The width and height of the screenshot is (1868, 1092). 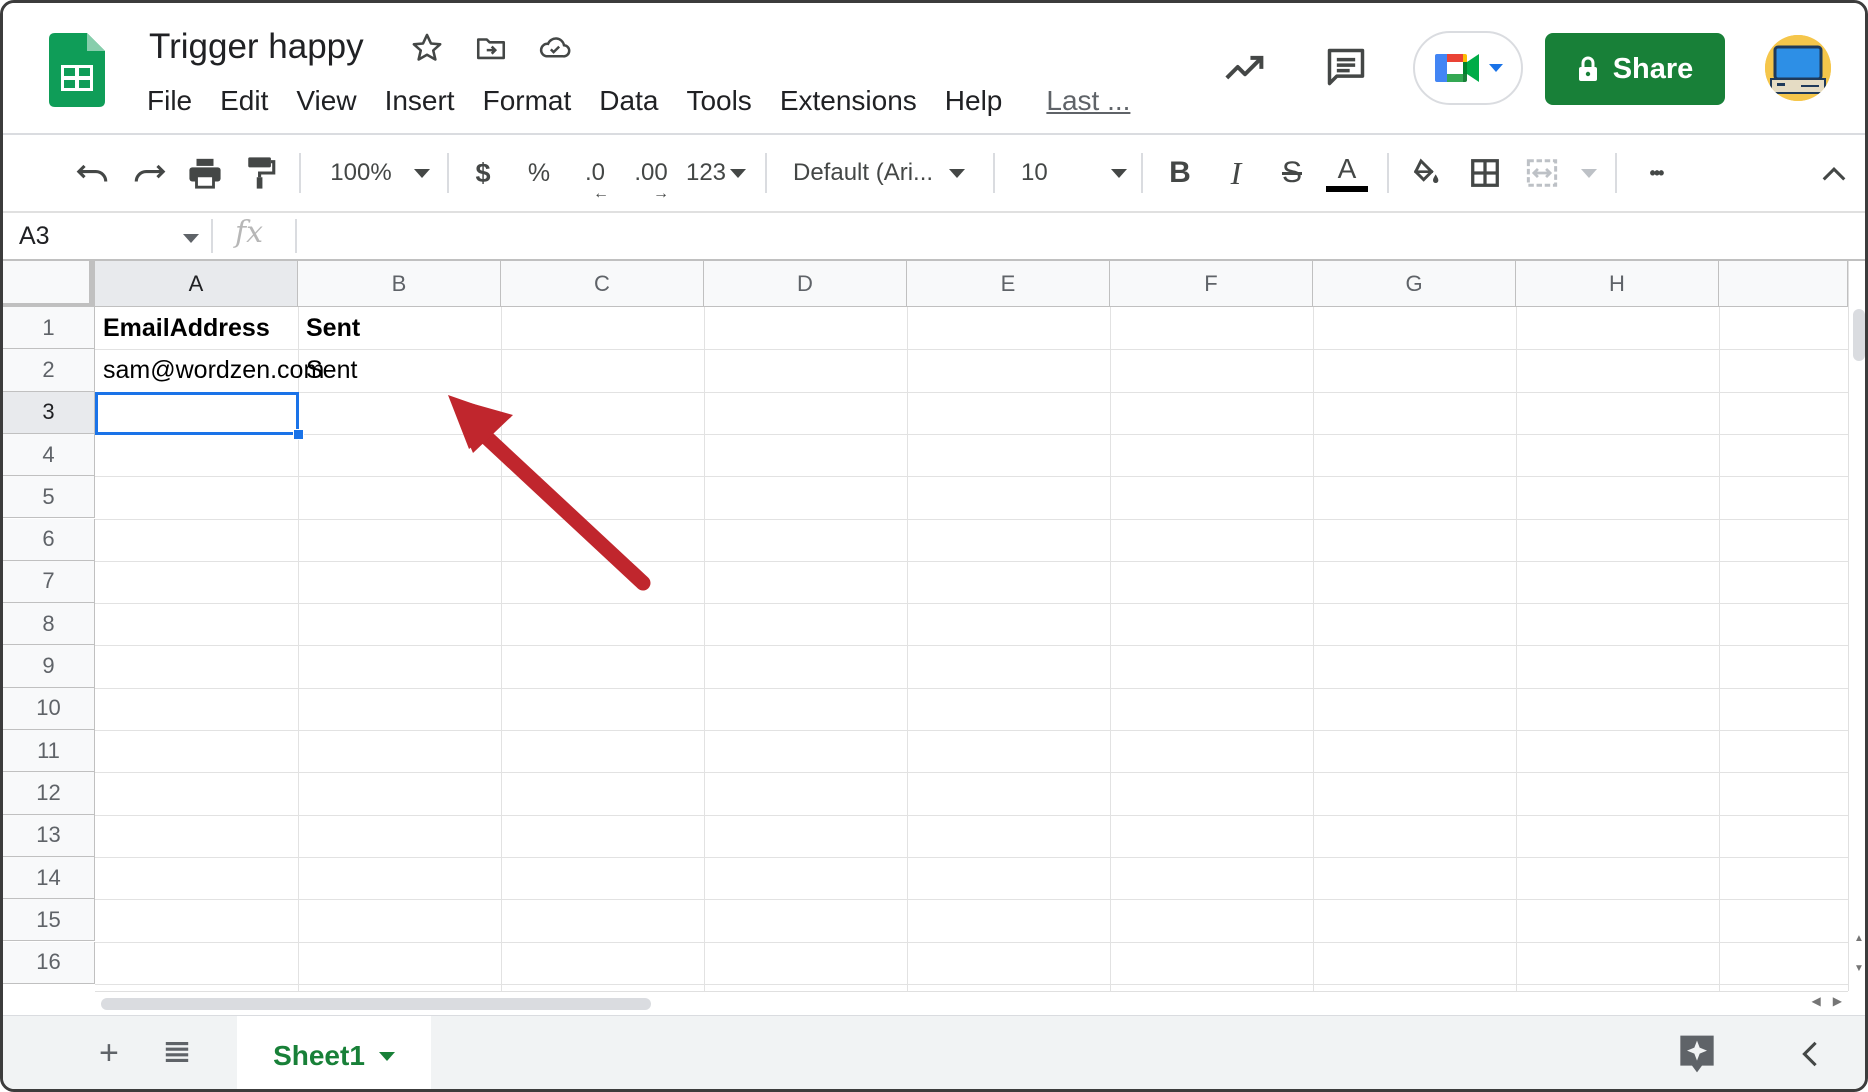 What do you see at coordinates (261, 173) in the screenshot?
I see `paint-format-icon` at bounding box center [261, 173].